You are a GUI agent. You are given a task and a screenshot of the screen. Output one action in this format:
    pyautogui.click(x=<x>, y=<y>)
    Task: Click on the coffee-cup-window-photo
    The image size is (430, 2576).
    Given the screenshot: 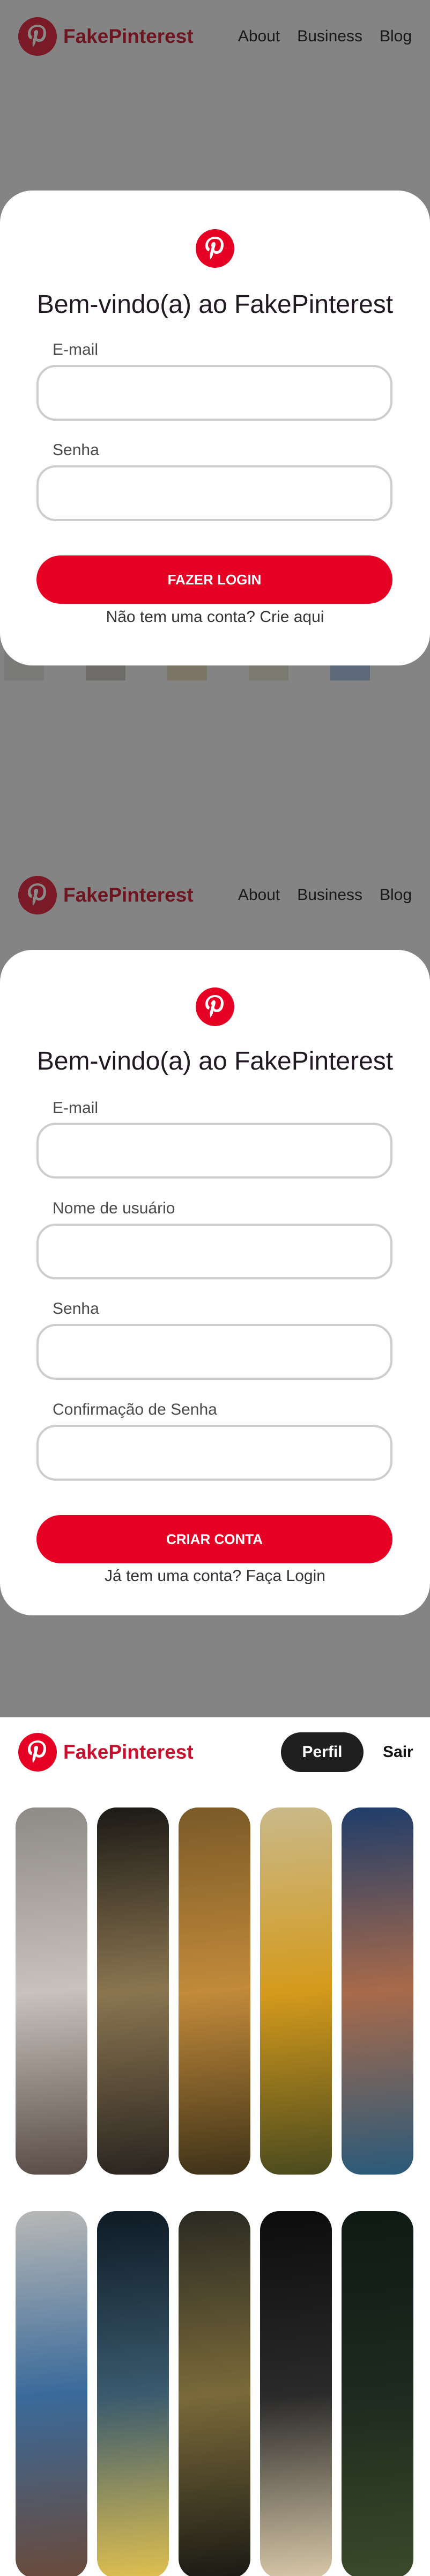 What is the action you would take?
    pyautogui.click(x=52, y=2393)
    